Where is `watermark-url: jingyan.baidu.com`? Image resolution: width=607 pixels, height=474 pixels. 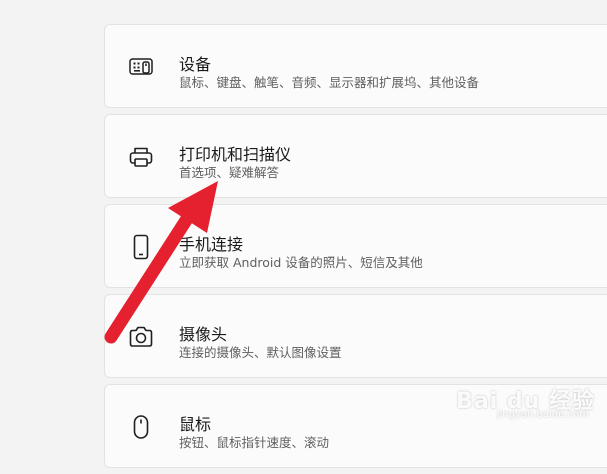
watermark-url: jingyan.baidu.com is located at coordinates (542, 414).